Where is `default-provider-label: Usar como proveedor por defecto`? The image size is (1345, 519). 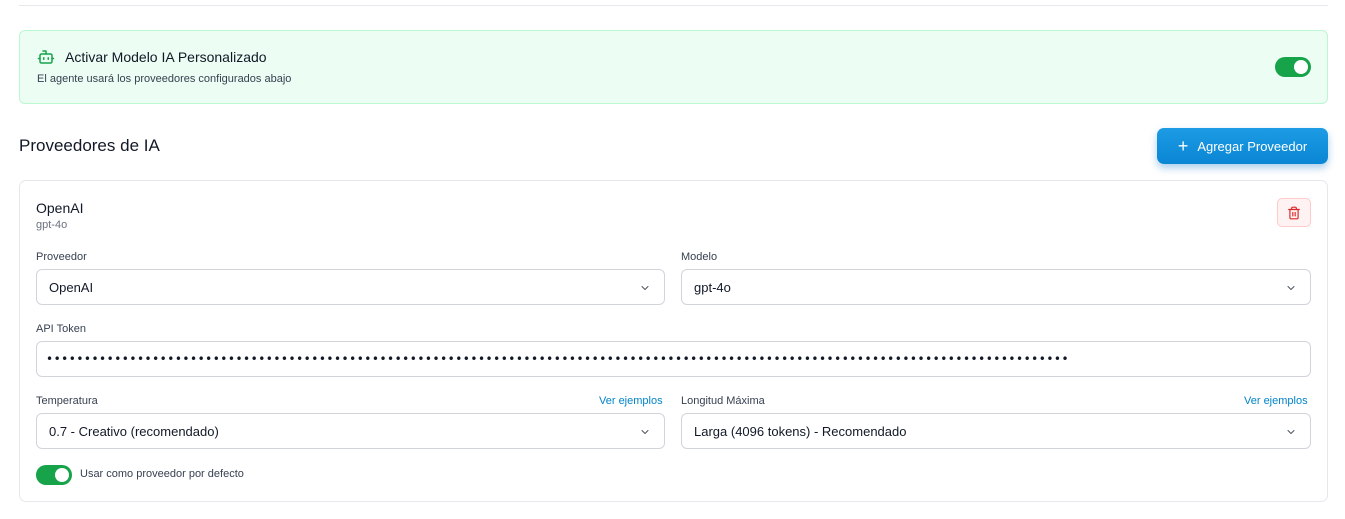 default-provider-label: Usar como proveedor por defecto is located at coordinates (162, 474).